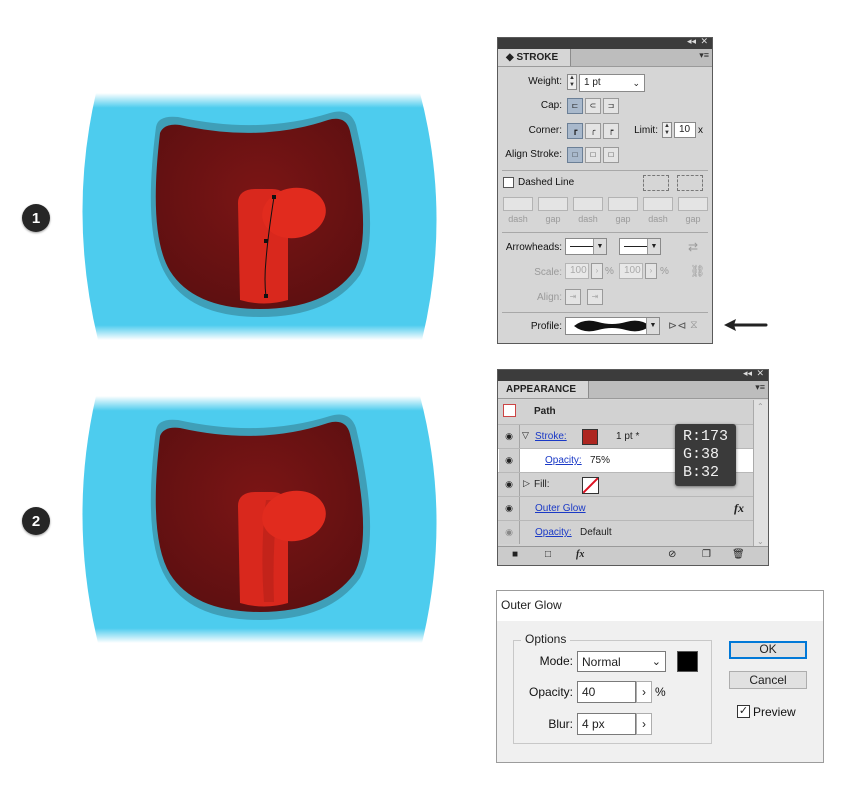 This screenshot has width=850, height=801. I want to click on fill-label: Fill:, so click(542, 484).